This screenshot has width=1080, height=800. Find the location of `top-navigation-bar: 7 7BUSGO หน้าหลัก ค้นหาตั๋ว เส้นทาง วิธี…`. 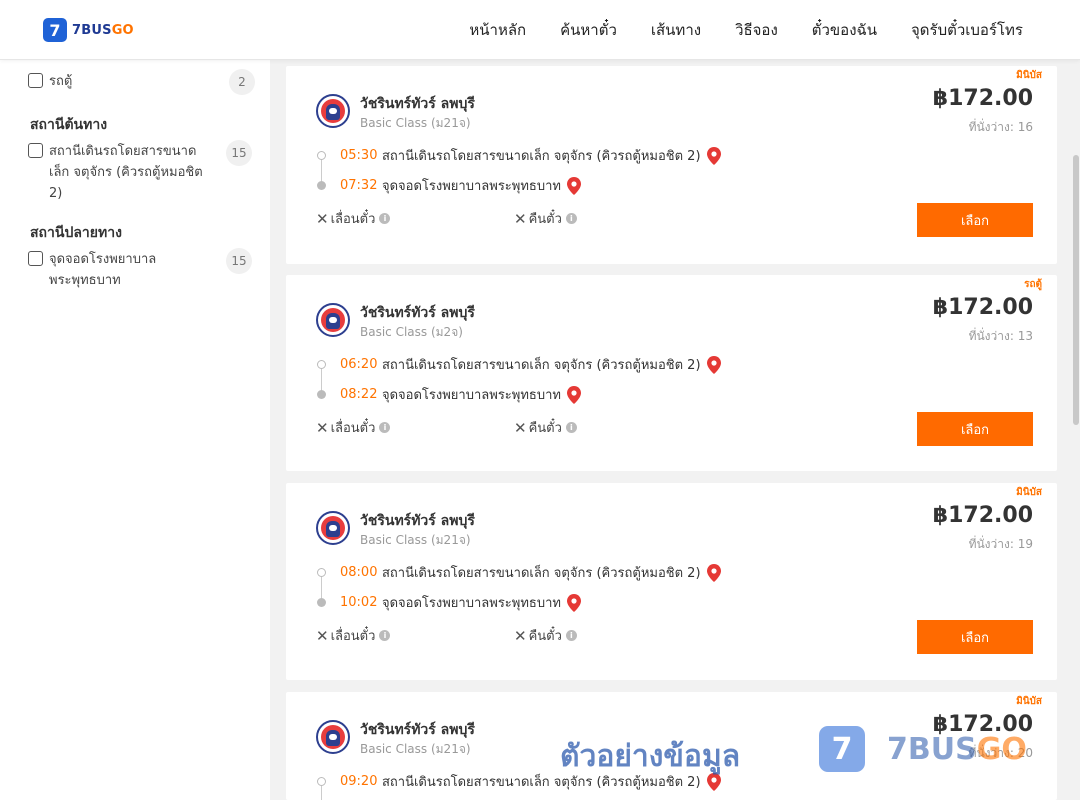

top-navigation-bar: 7 7BUSGO หน้าหลัก ค้นหาตั๋ว เส้นทาง วิธี… is located at coordinates (540, 30).